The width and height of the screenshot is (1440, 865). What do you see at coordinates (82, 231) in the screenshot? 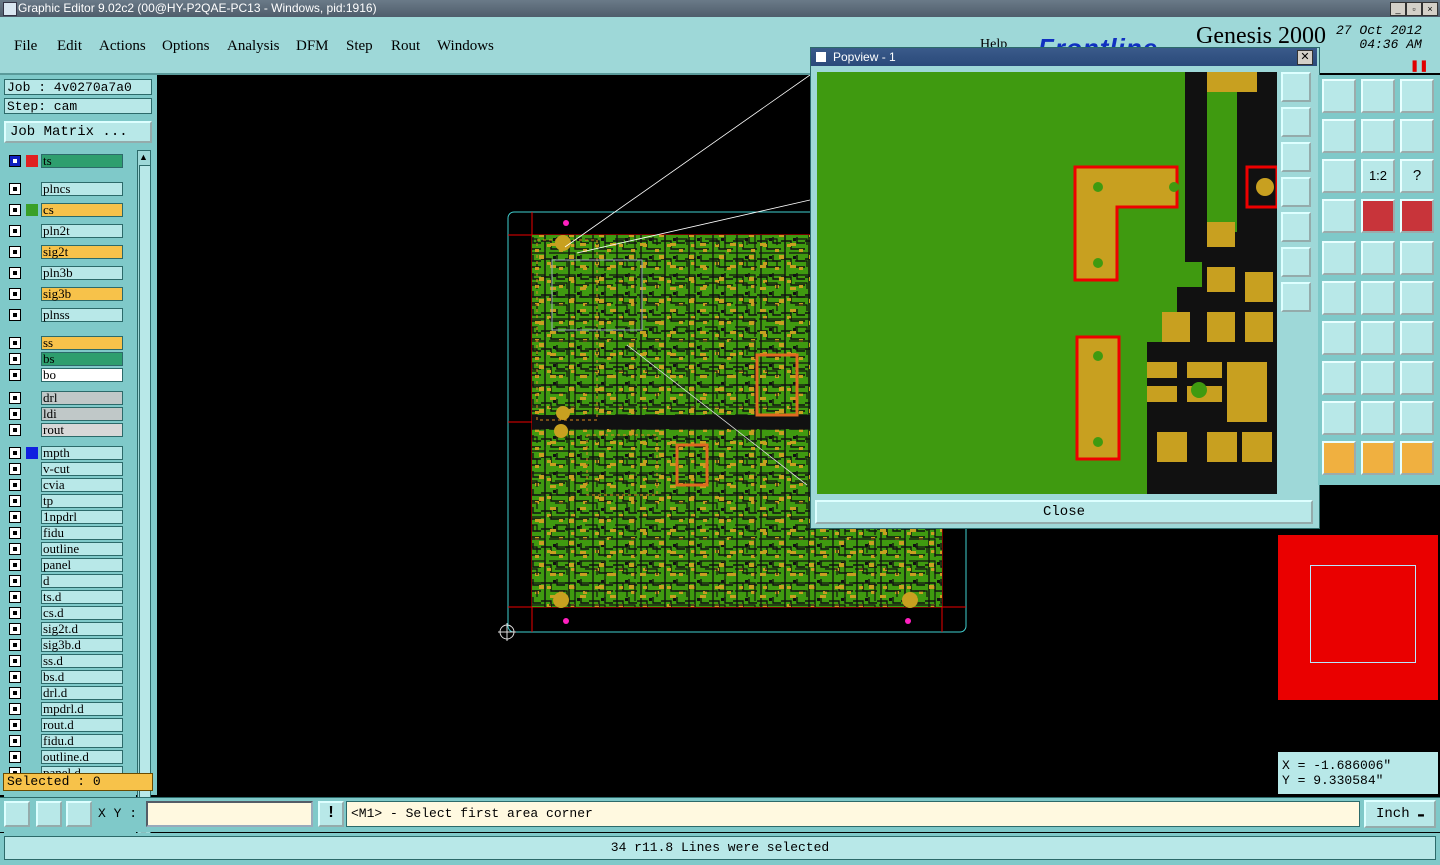
I see `layer-name: pln2t` at bounding box center [82, 231].